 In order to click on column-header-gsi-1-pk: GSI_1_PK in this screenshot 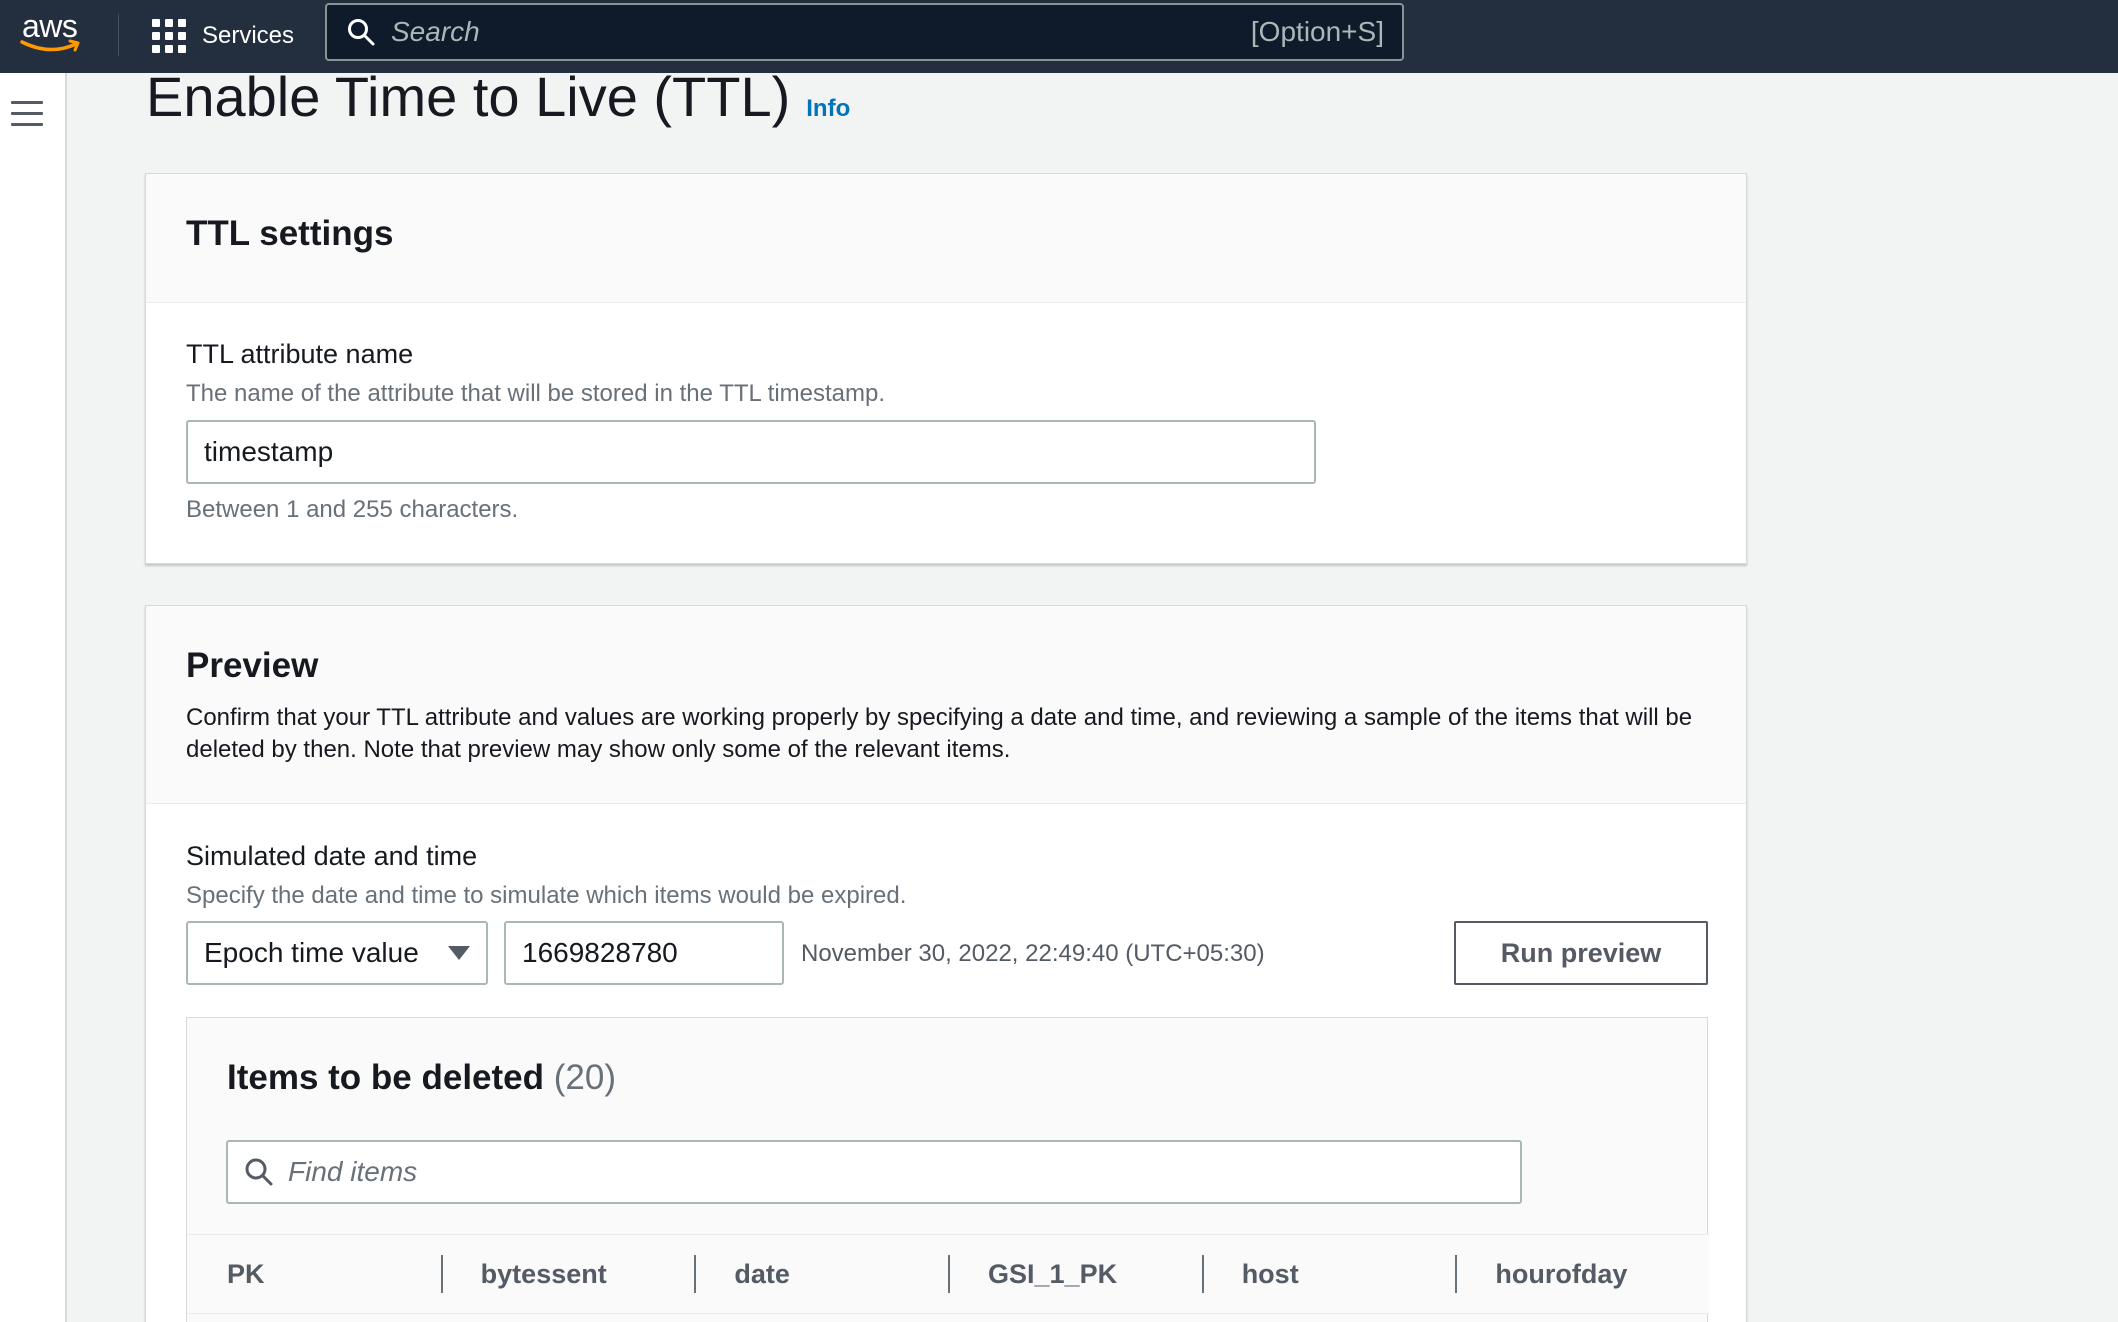, I will do `click(1075, 1274)`.